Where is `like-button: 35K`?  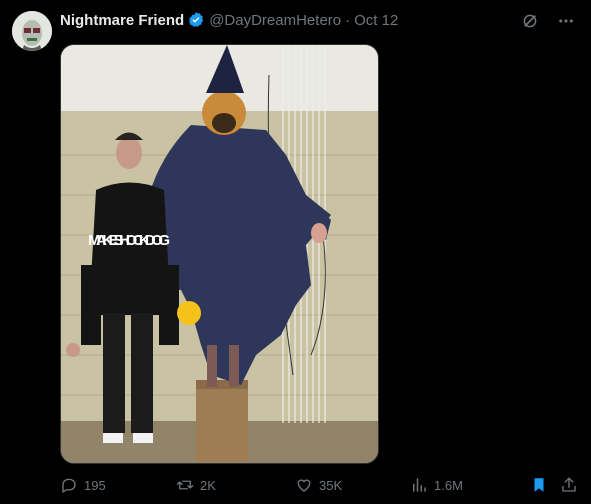
like-button: 35K is located at coordinates (318, 485).